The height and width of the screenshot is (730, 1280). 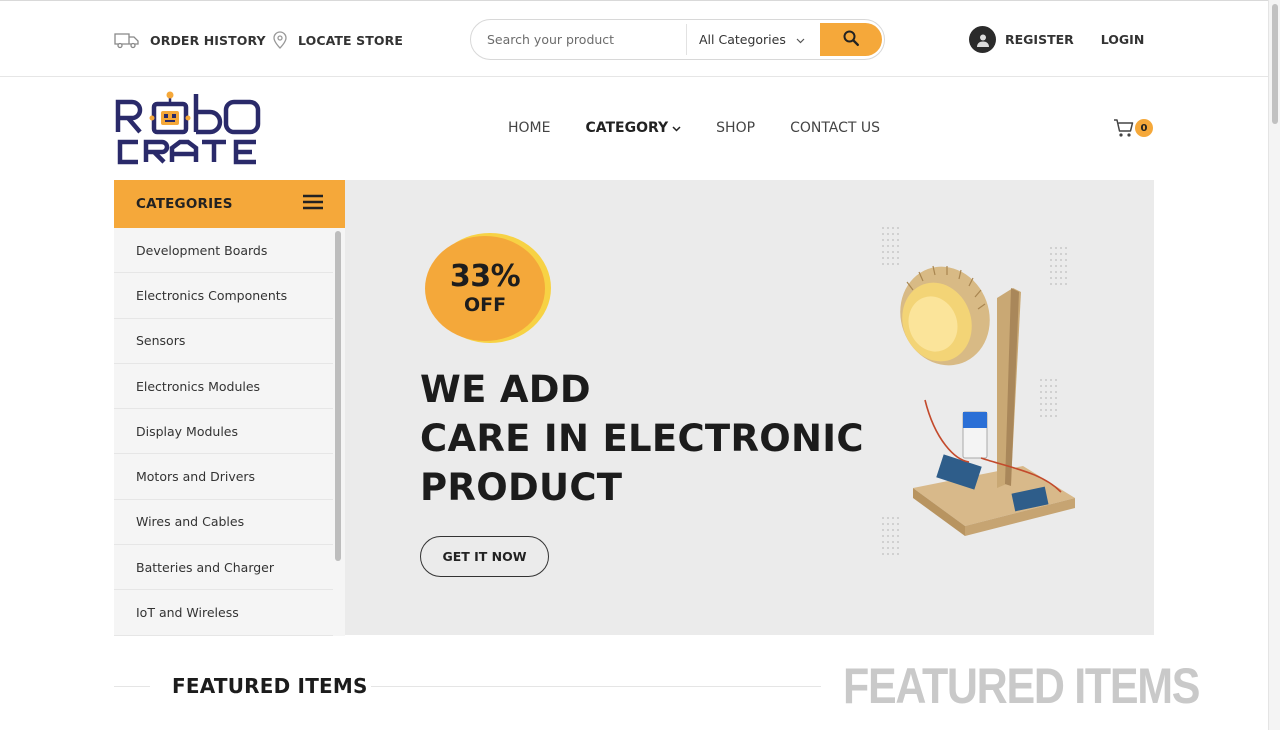 What do you see at coordinates (270, 686) in the screenshot?
I see `featured-items-title: FEATURED ITEMS` at bounding box center [270, 686].